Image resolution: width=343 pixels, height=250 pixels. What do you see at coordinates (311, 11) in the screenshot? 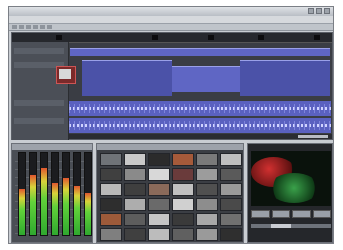
I see `minimize-button` at bounding box center [311, 11].